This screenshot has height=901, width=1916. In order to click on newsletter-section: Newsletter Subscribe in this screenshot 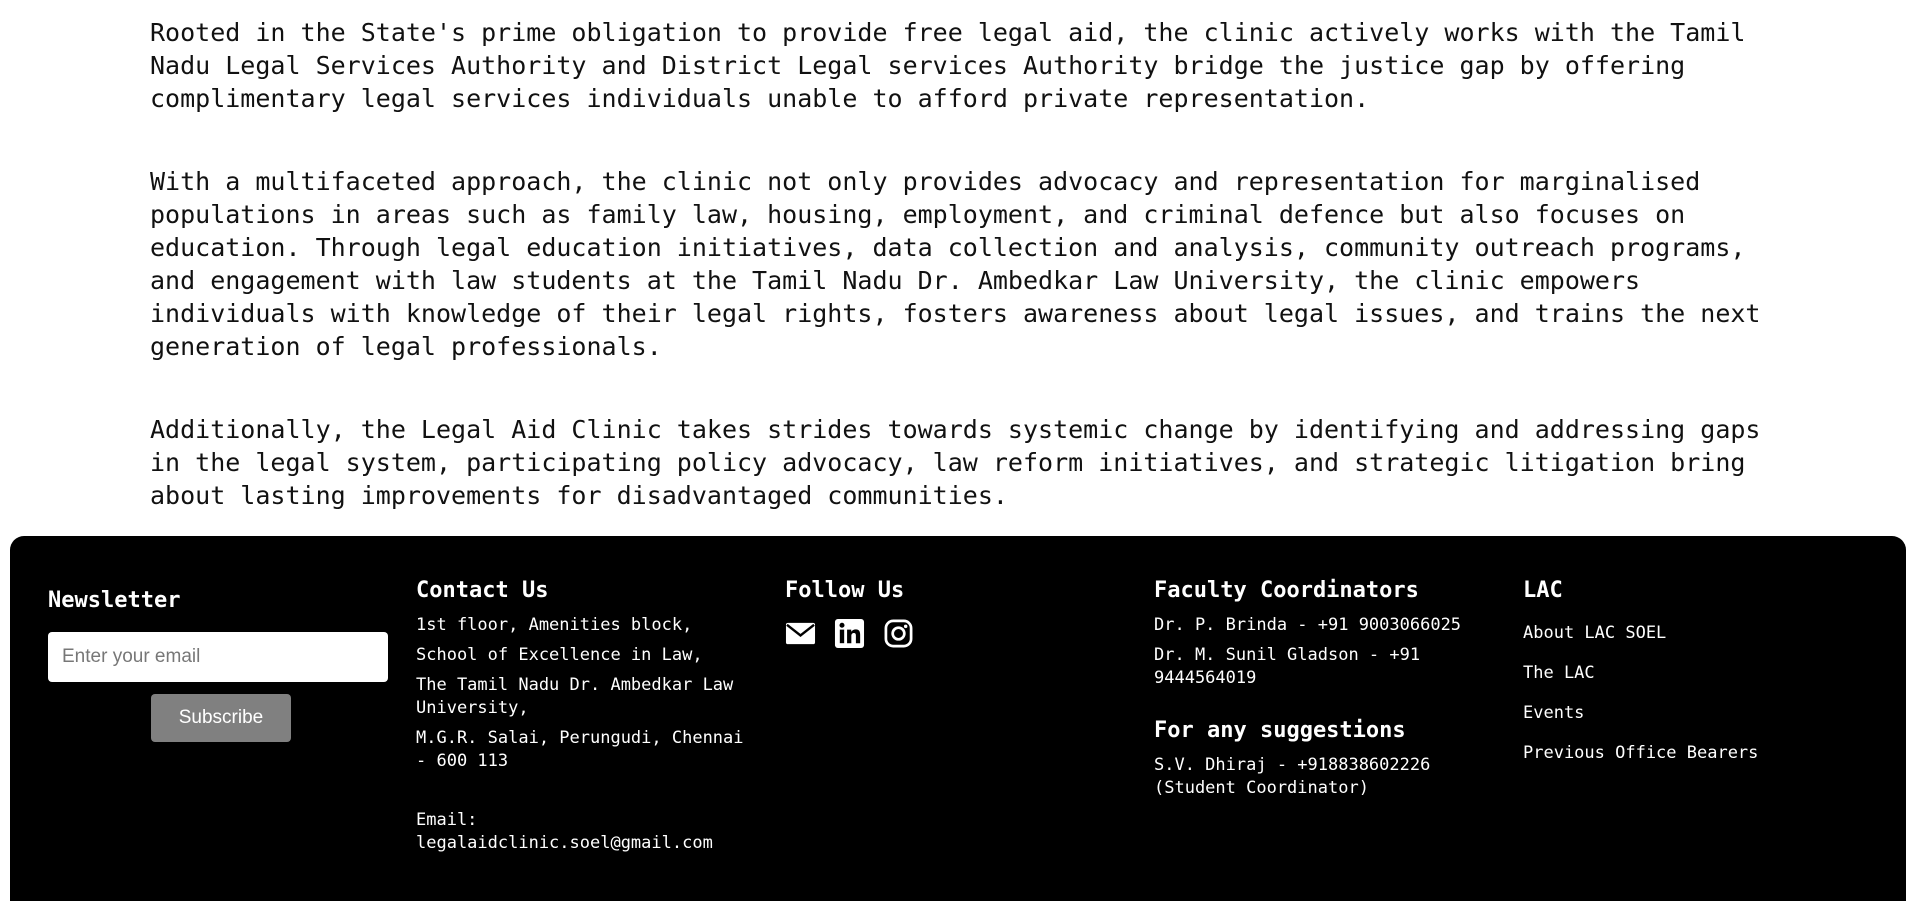, I will do `click(220, 664)`.